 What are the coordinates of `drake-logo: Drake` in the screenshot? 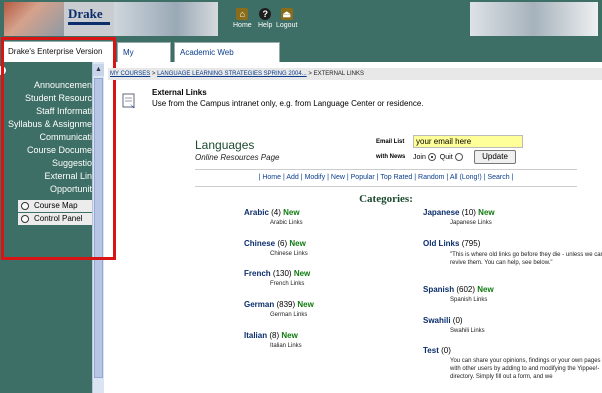 It's located at (59, 19).